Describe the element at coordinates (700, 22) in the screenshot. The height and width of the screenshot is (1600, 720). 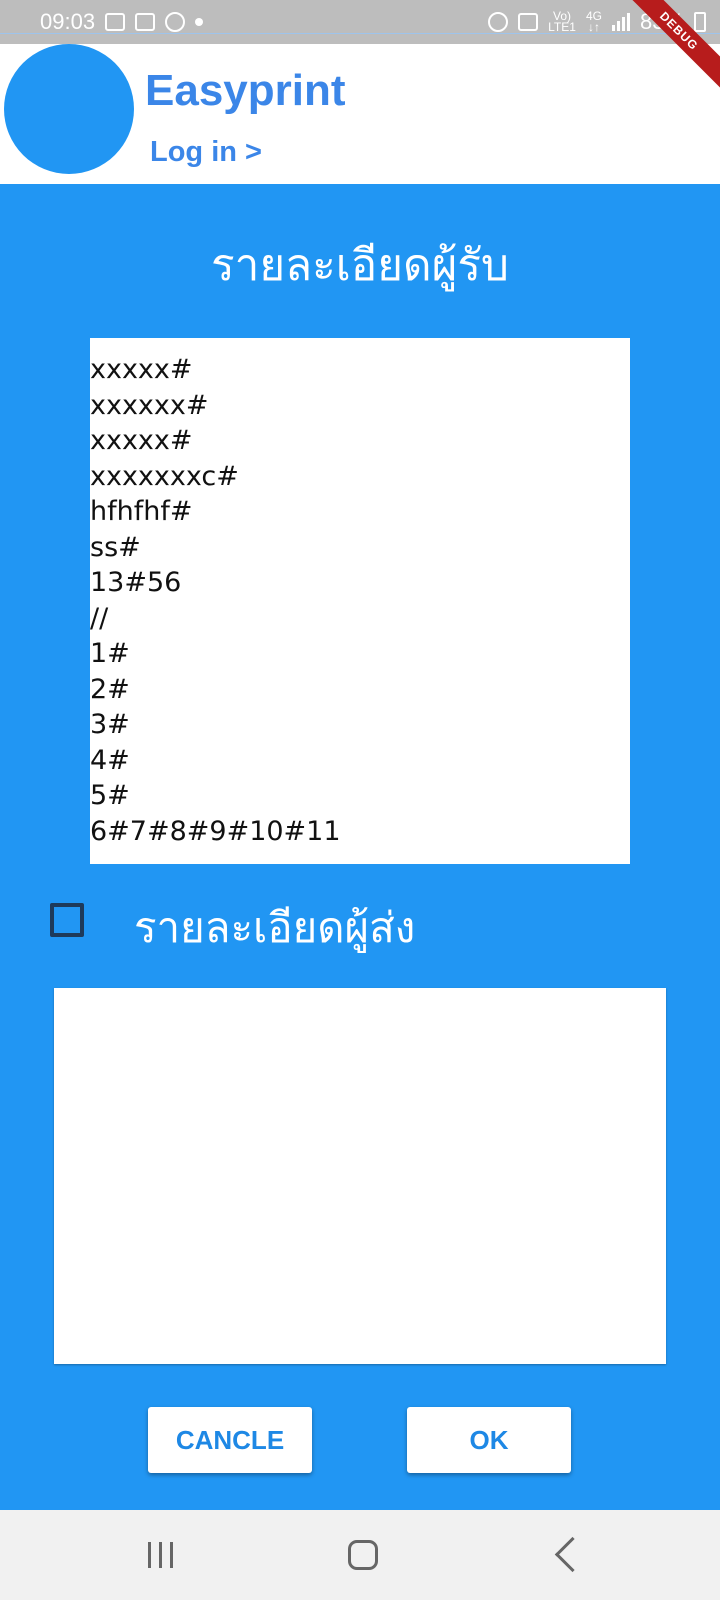
I see `battery-icon` at that location.